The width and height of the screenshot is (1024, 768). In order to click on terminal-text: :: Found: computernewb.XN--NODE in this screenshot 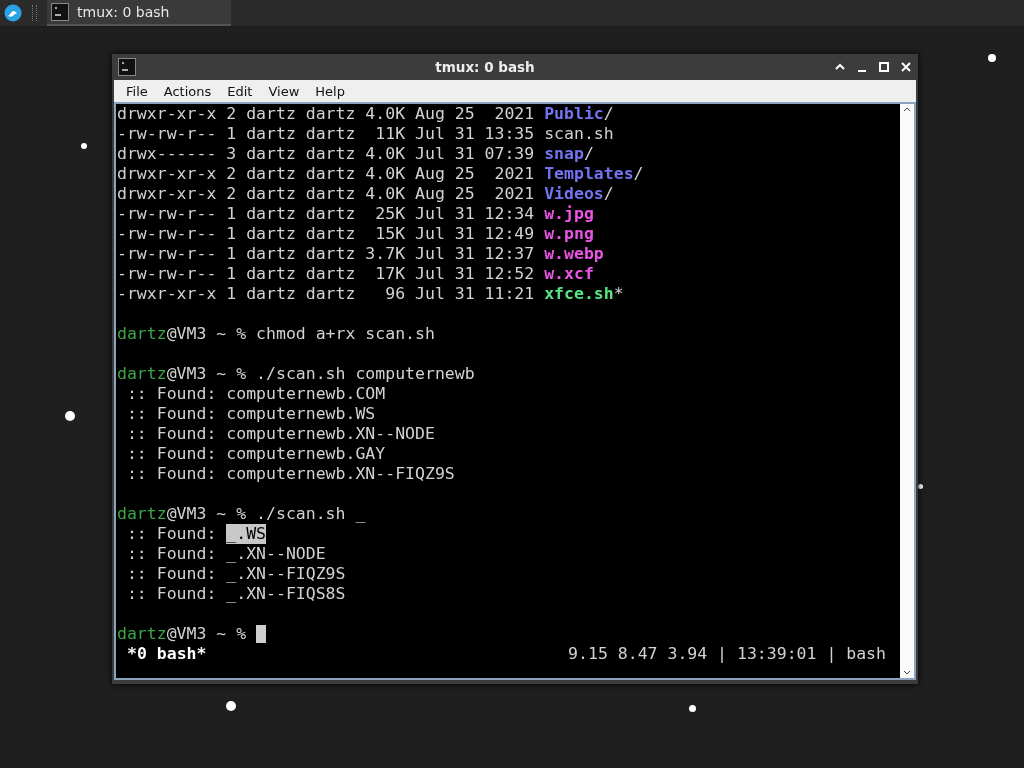, I will do `click(280, 434)`.